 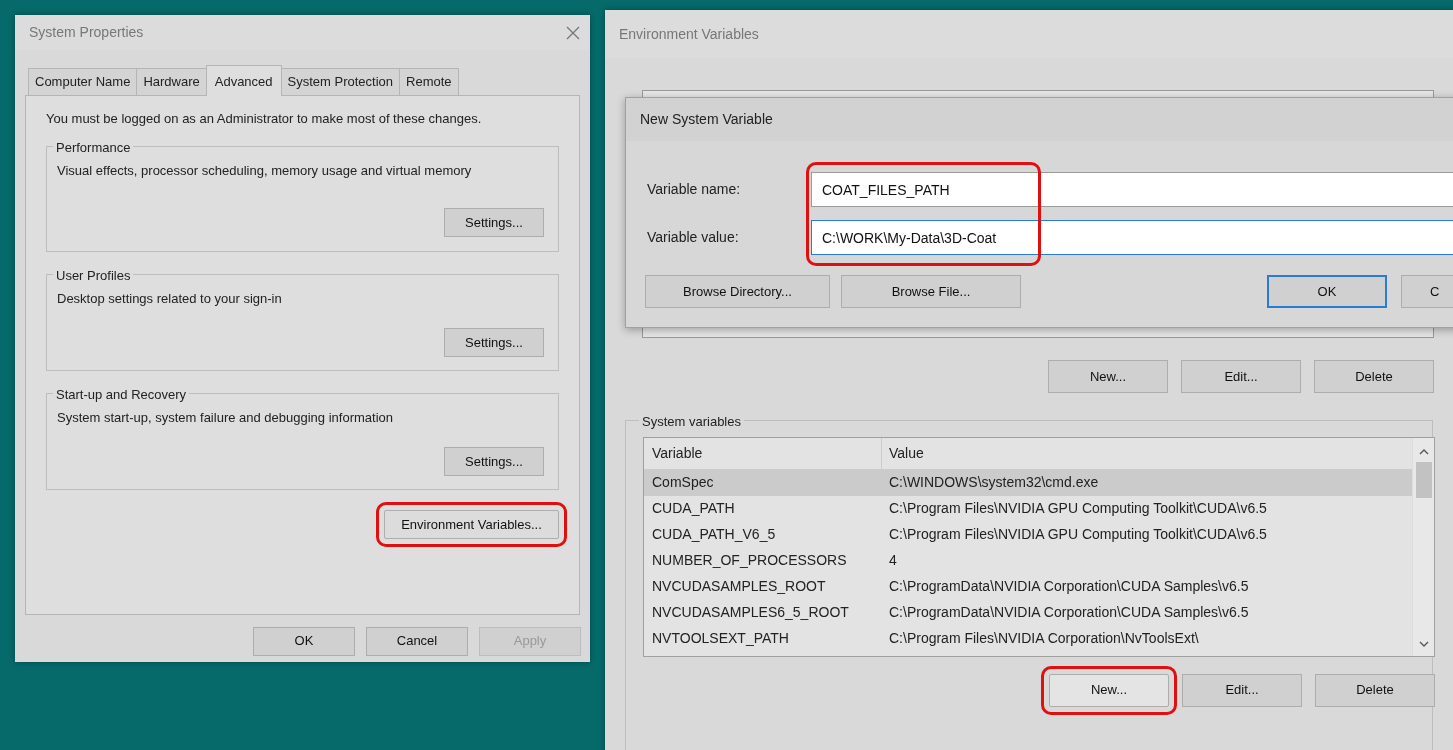 What do you see at coordinates (573, 32) in the screenshot?
I see `close-icon` at bounding box center [573, 32].